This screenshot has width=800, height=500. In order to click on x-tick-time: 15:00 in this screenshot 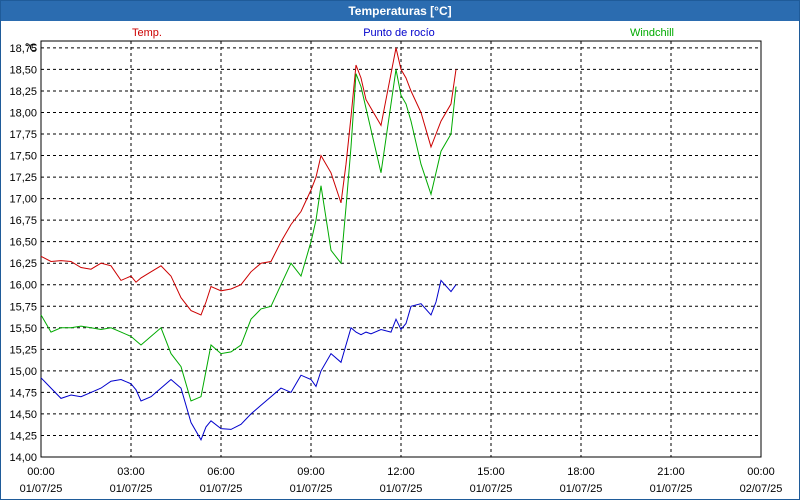, I will do `click(491, 472)`.